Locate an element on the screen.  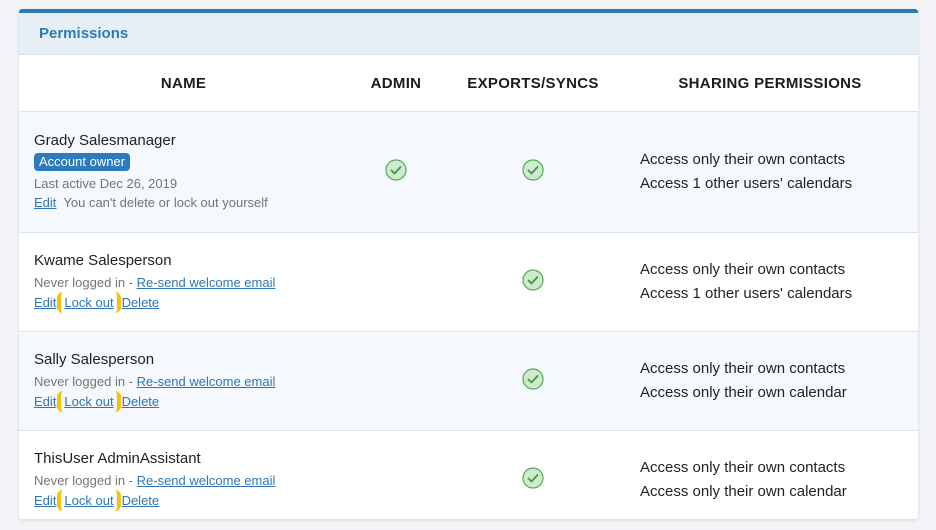
column-header-sharing: SHARING PERMISSIONS is located at coordinates (770, 83).